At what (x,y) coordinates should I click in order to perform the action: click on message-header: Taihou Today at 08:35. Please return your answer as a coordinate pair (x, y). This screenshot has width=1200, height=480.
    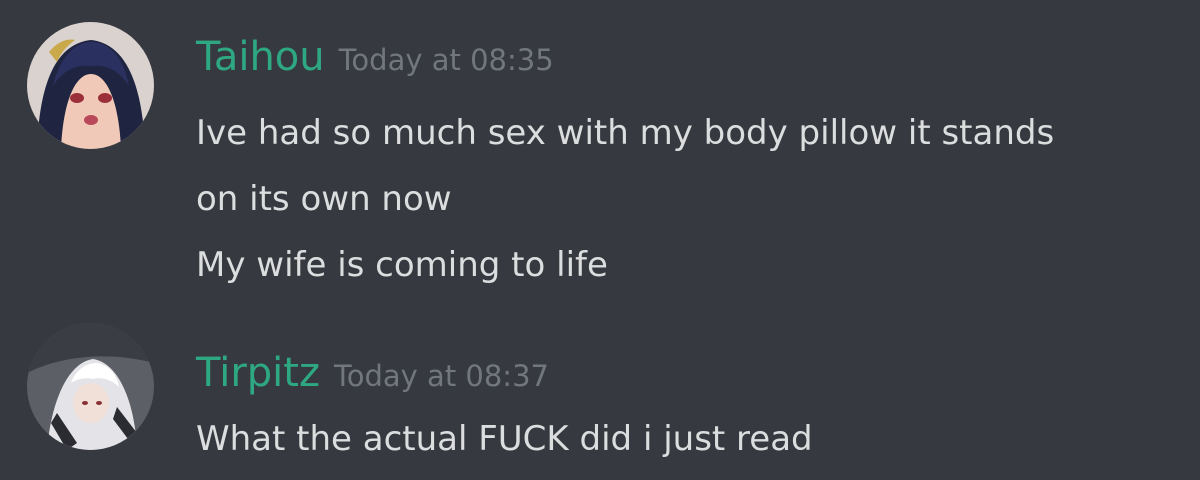
    Looking at the image, I should click on (375, 58).